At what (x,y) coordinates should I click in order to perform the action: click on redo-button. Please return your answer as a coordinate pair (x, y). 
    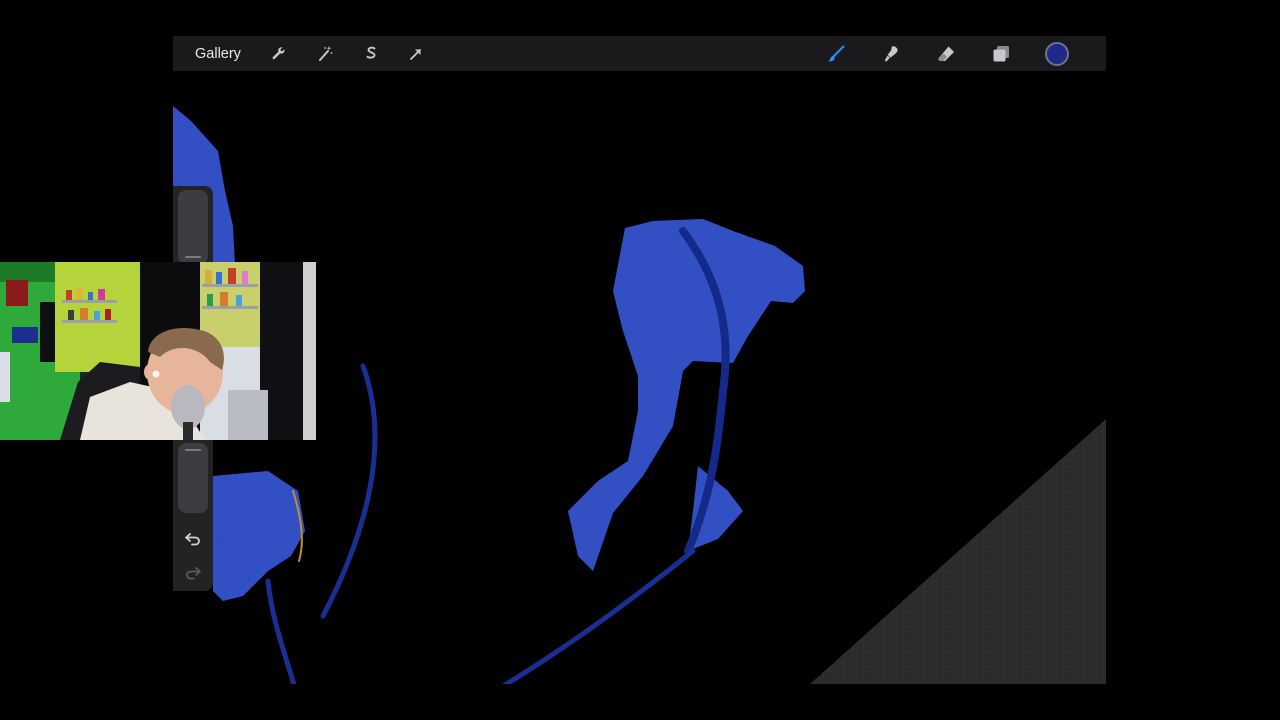
    Looking at the image, I should click on (193, 572).